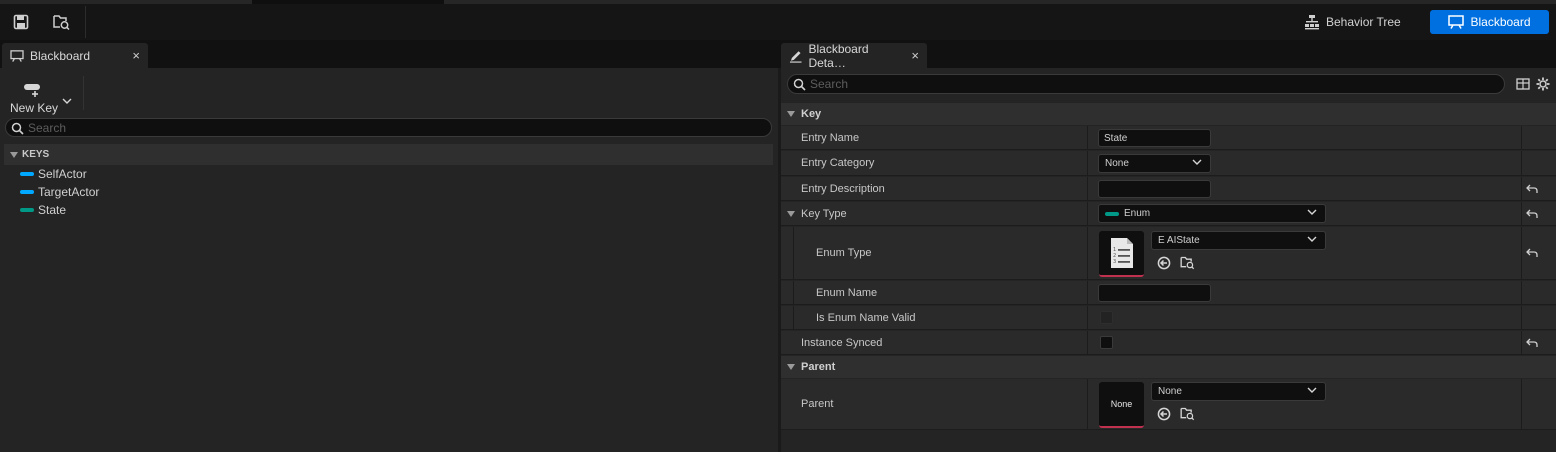 This screenshot has width=1556, height=452. Describe the element at coordinates (1212, 213) in the screenshot. I see `key-type-combo: Enum` at that location.